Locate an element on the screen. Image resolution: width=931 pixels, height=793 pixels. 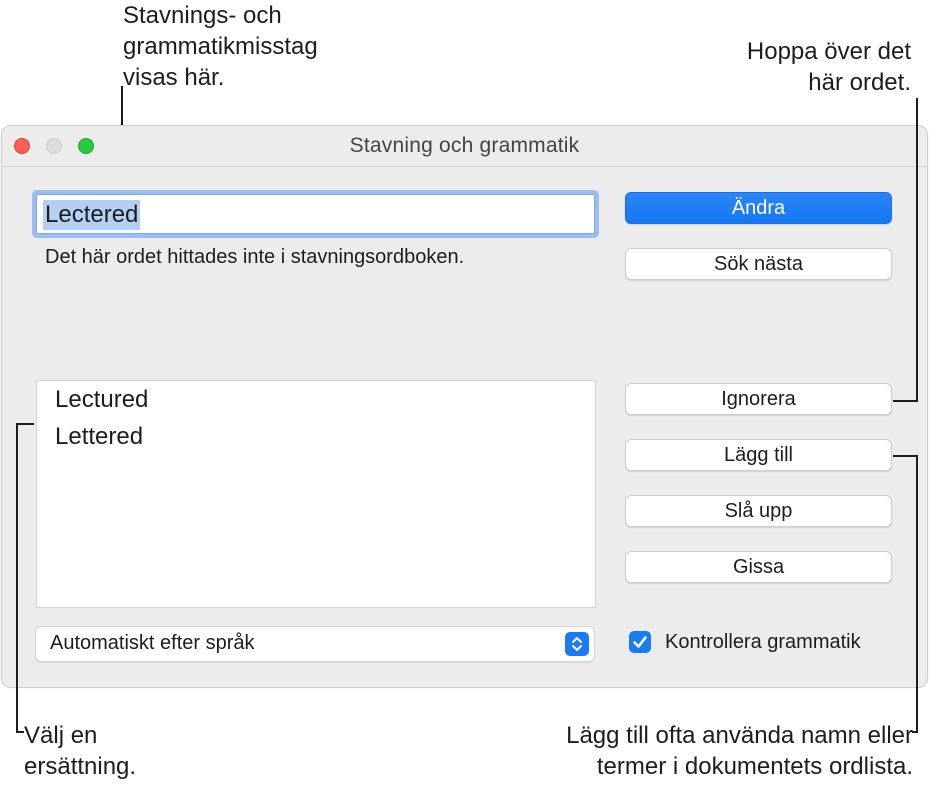
window-title: Stavning och grammatik is located at coordinates (464, 145).